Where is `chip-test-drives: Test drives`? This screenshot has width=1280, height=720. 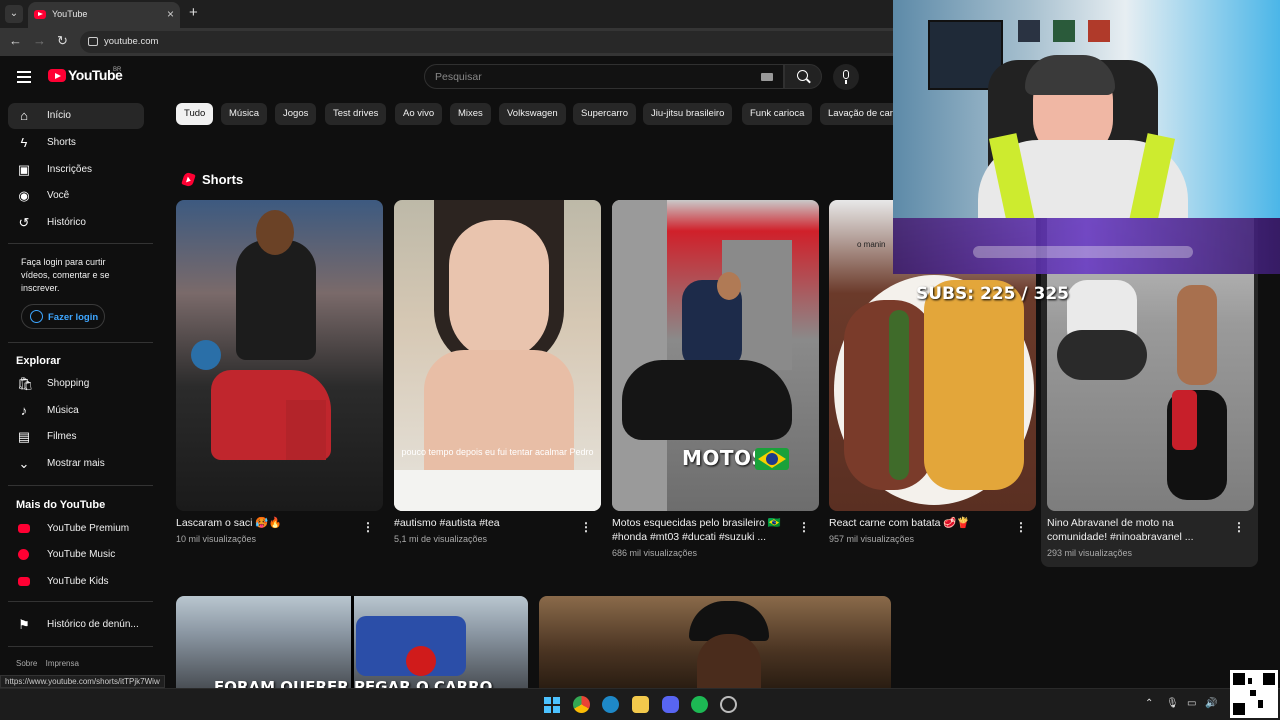
chip-test-drives: Test drives is located at coordinates (356, 114).